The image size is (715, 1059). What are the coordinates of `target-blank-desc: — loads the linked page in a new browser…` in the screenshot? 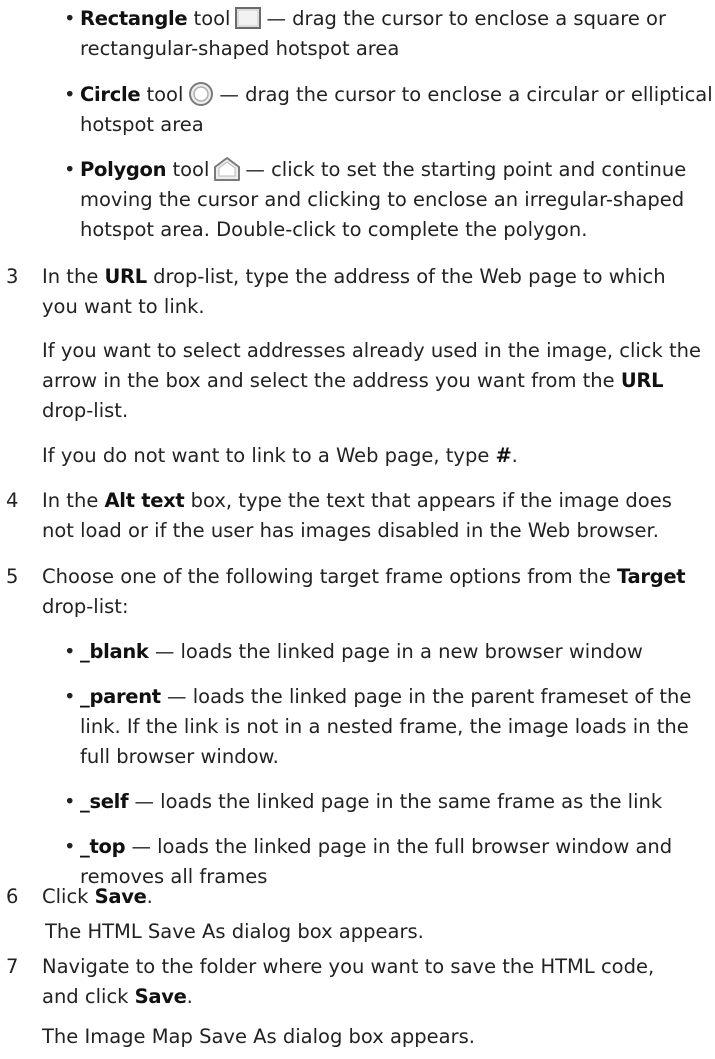 It's located at (398, 651).